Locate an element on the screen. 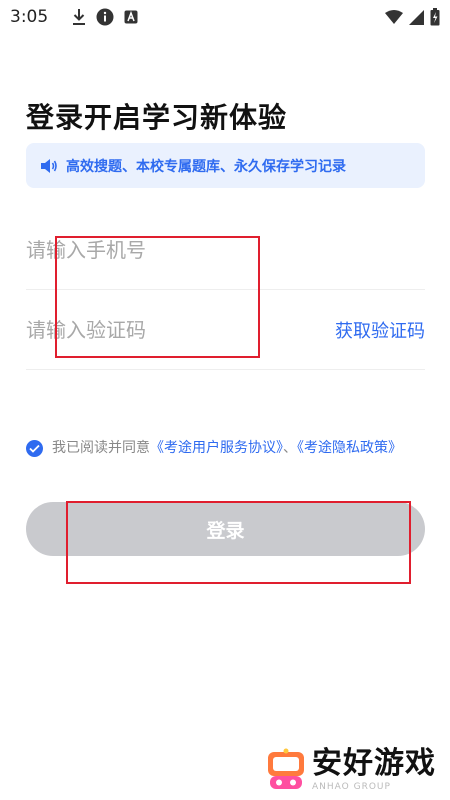  page-title: 登录开启学习新体验 is located at coordinates (157, 117).